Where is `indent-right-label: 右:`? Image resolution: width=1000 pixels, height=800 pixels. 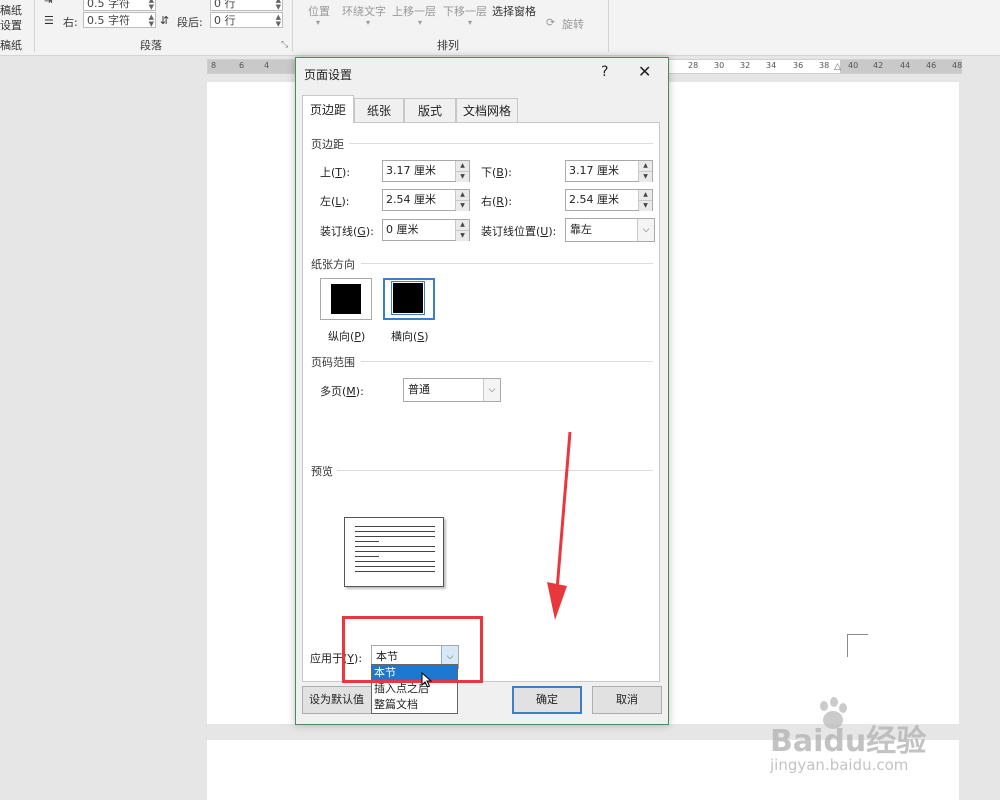
indent-right-label: 右: is located at coordinates (70, 22).